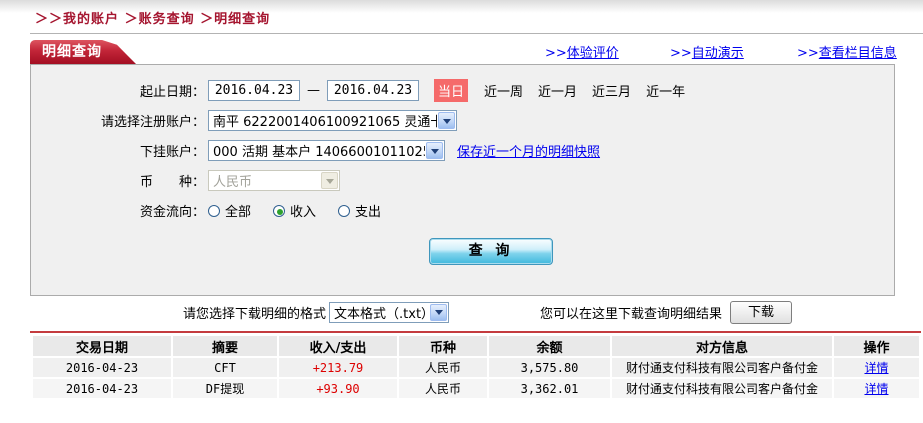 This screenshot has width=923, height=423. What do you see at coordinates (172, 212) in the screenshot?
I see `flow-direction-label: 资金流向：` at bounding box center [172, 212].